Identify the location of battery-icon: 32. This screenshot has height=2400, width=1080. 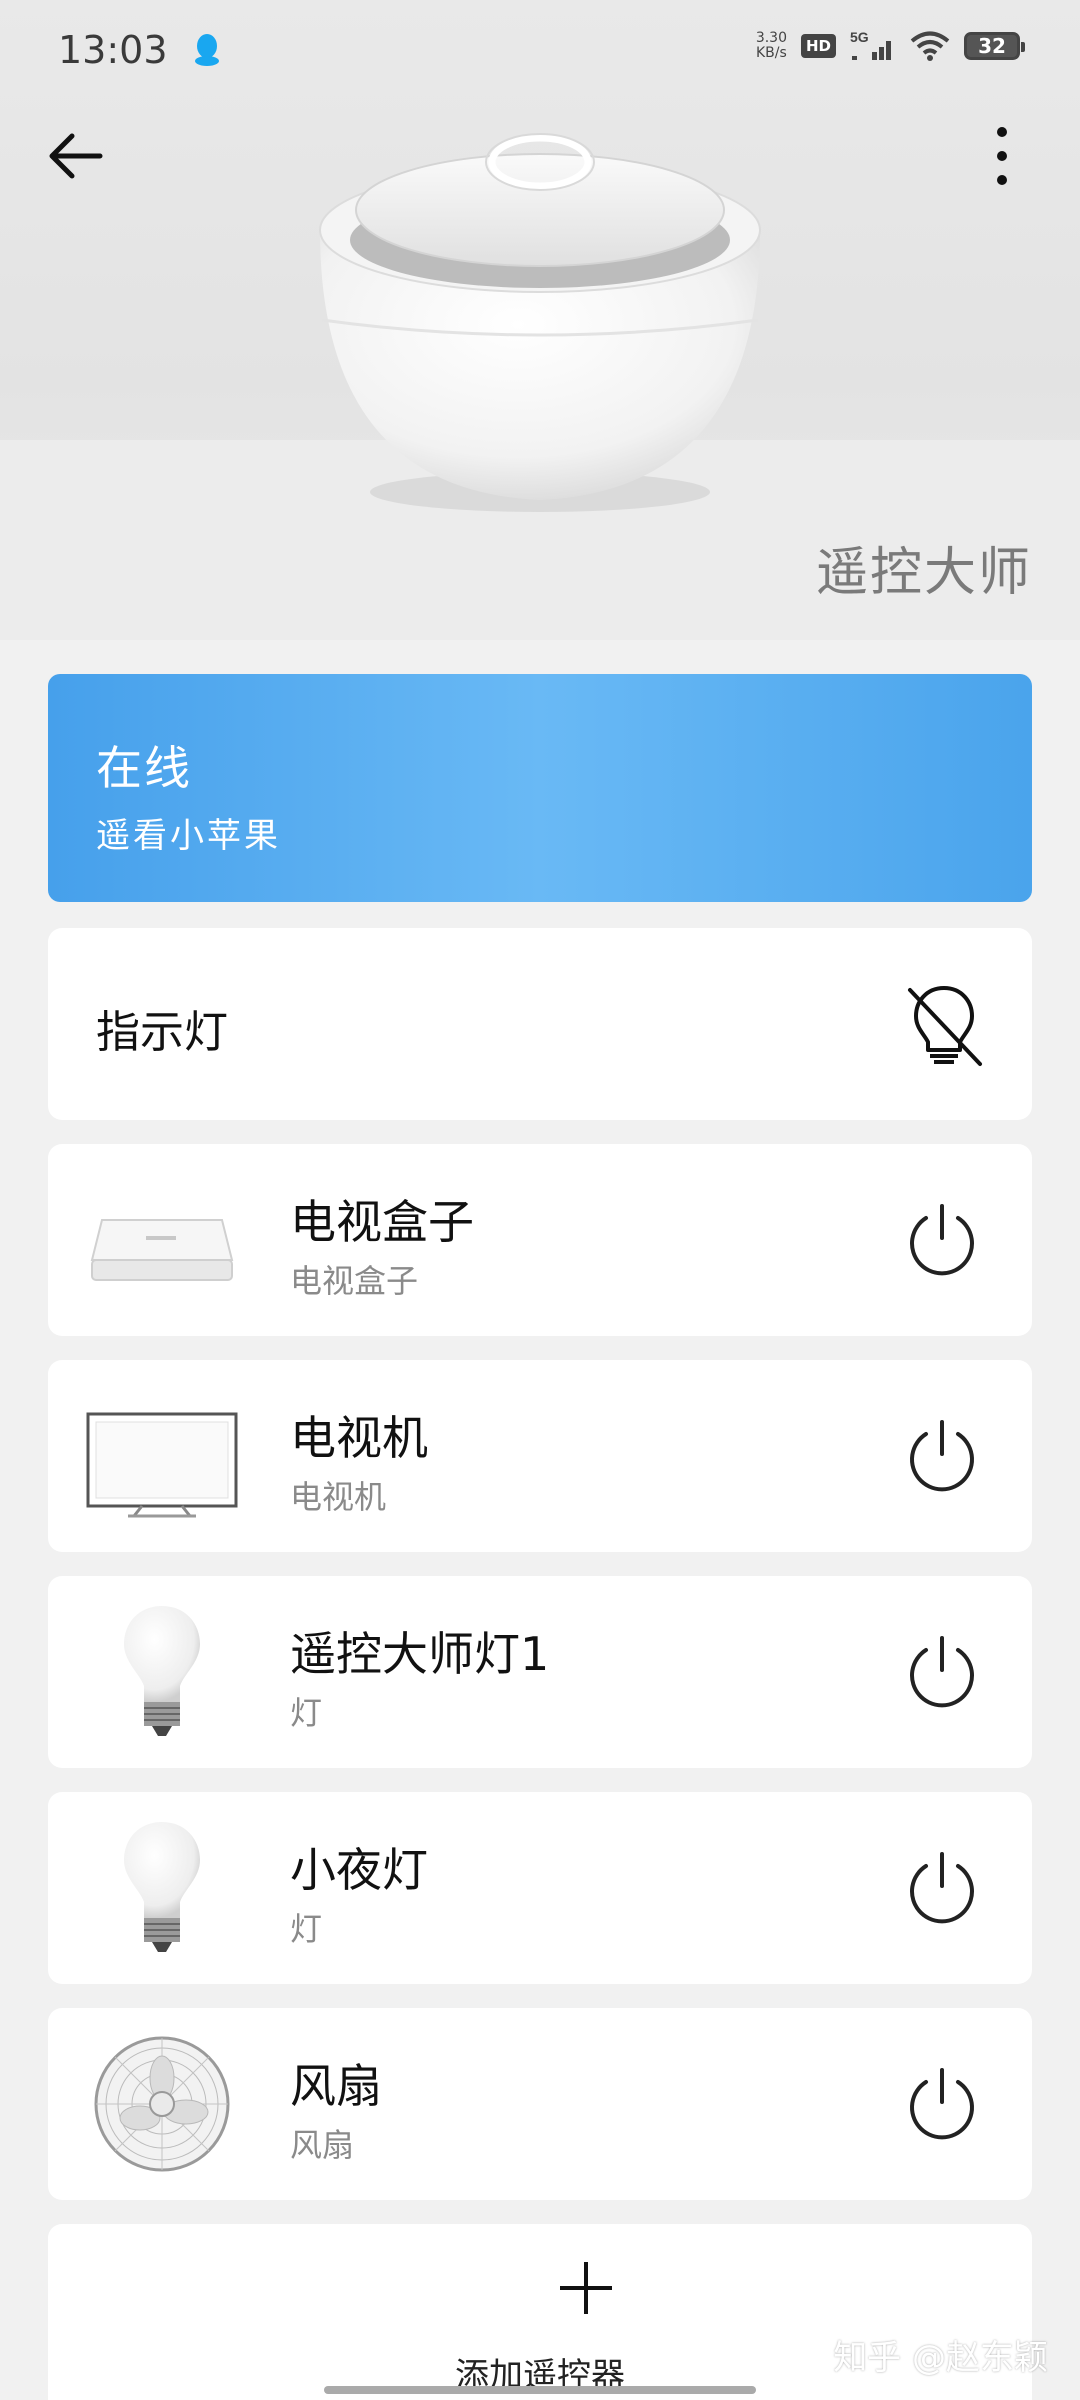
(994, 46).